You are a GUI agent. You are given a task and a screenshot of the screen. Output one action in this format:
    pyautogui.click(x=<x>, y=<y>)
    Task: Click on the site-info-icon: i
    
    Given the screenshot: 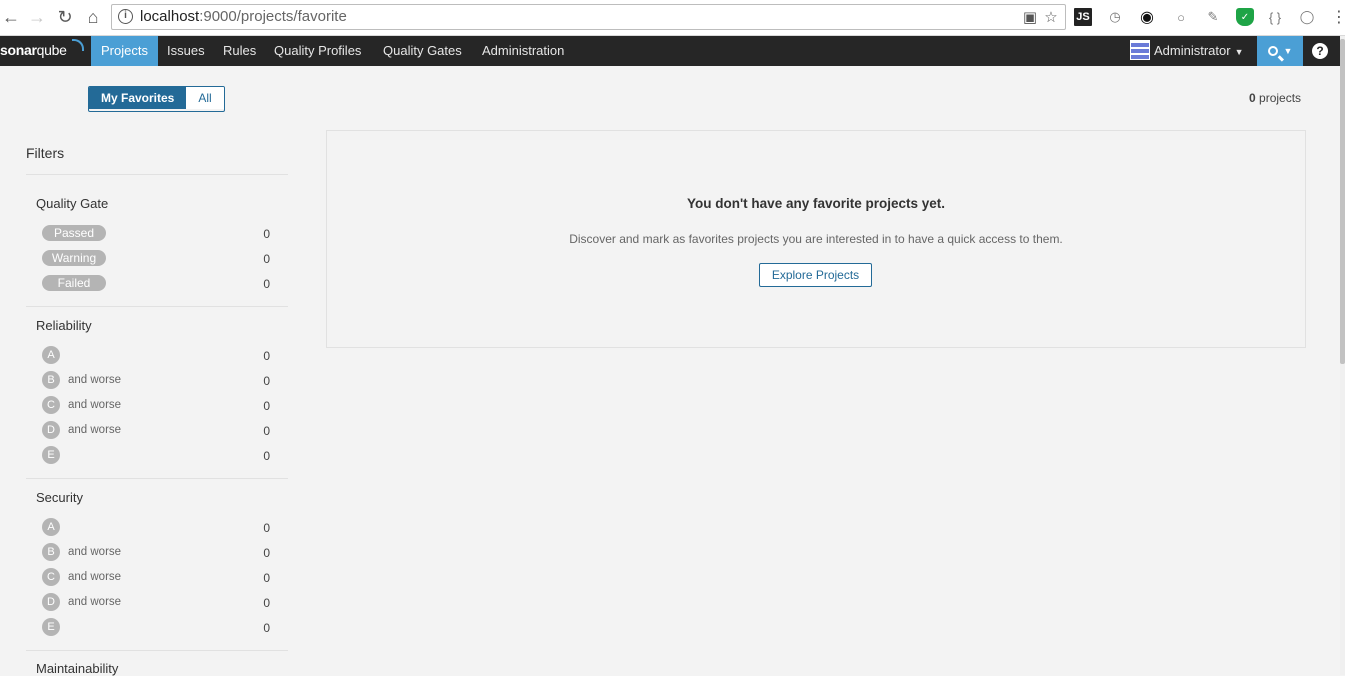 What is the action you would take?
    pyautogui.click(x=125, y=16)
    